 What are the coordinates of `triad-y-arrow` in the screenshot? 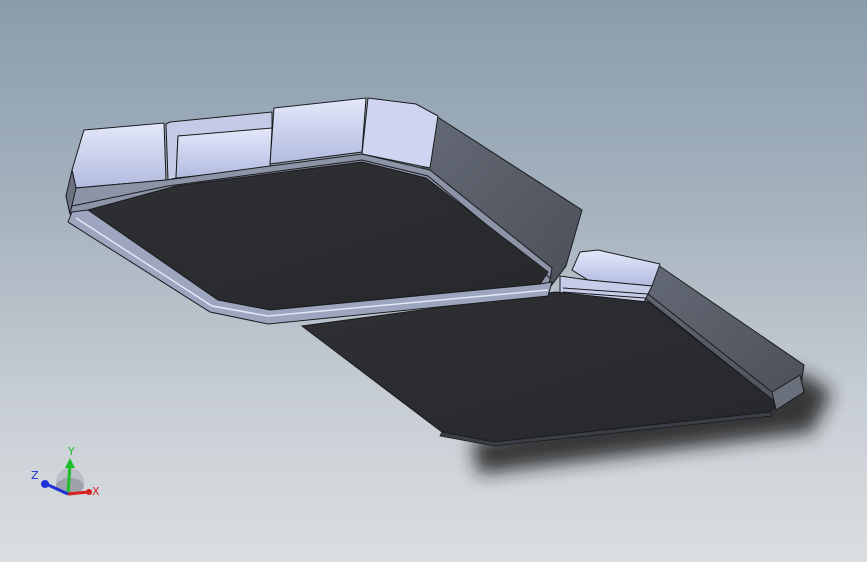 It's located at (70, 463).